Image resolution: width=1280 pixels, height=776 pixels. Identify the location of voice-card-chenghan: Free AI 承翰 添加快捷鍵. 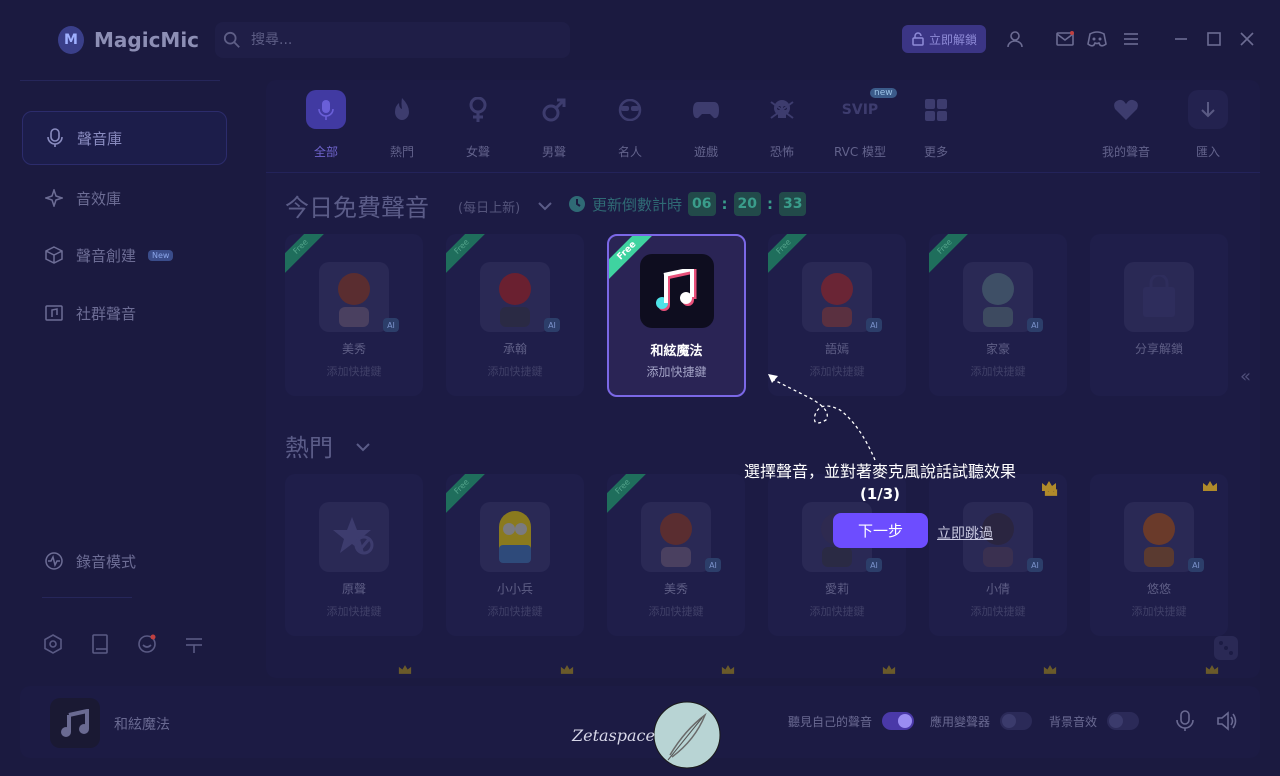
(515, 315).